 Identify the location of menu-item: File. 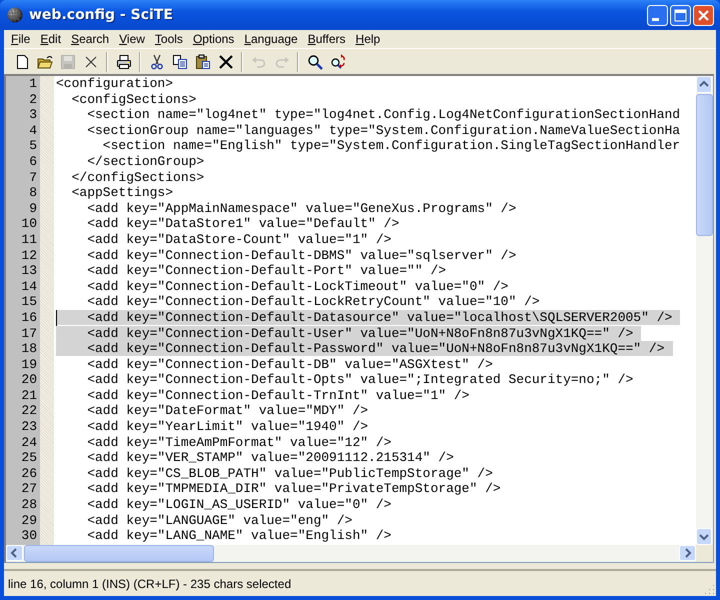
(21, 39).